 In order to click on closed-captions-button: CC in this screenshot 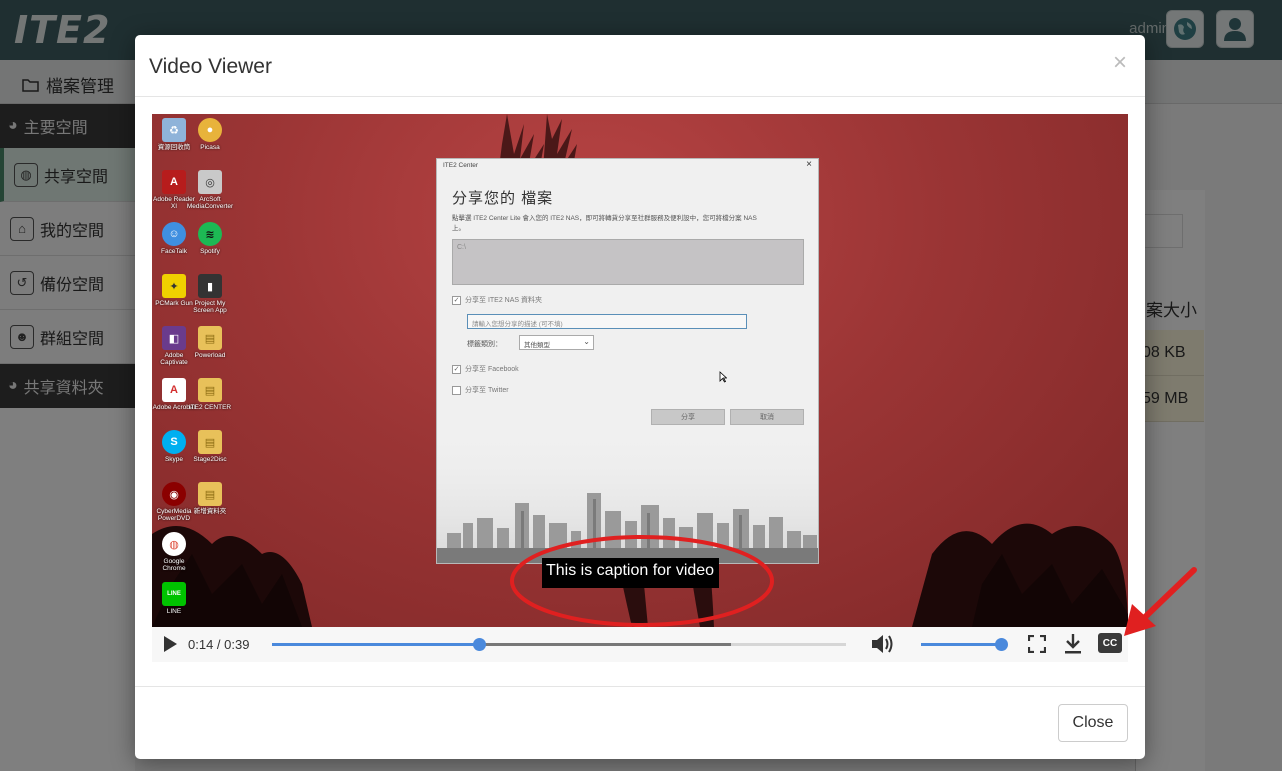, I will do `click(1110, 643)`.